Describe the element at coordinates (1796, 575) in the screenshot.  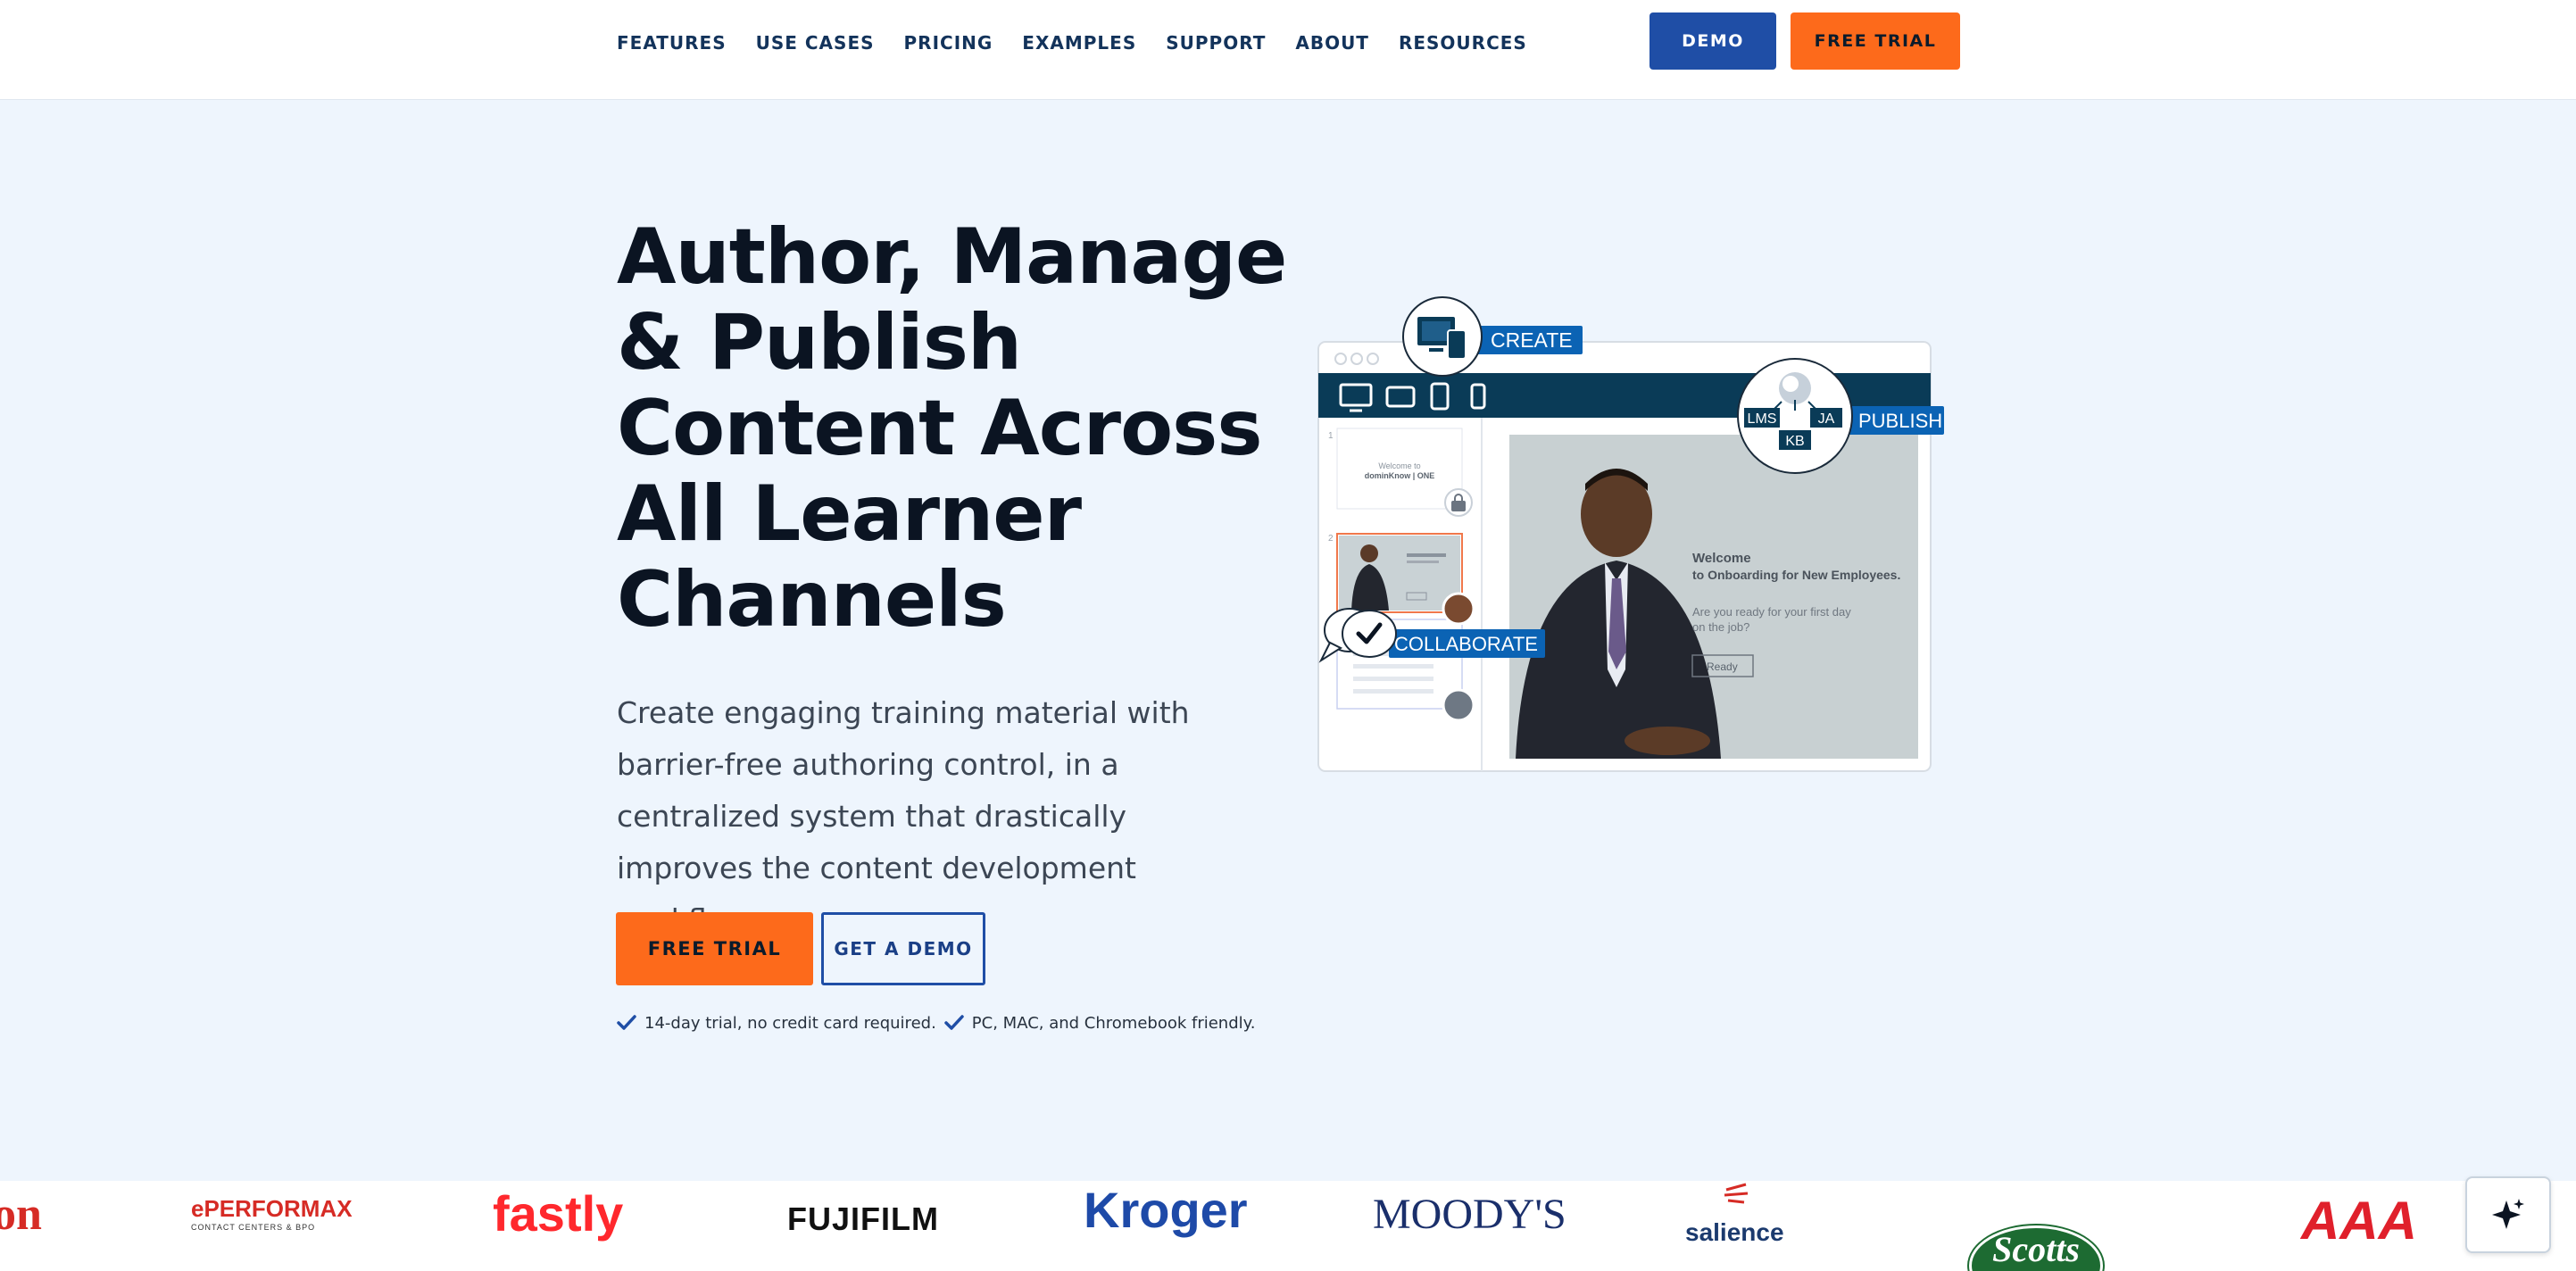
I see `slide-heading: to Onboarding for New Employees.` at that location.